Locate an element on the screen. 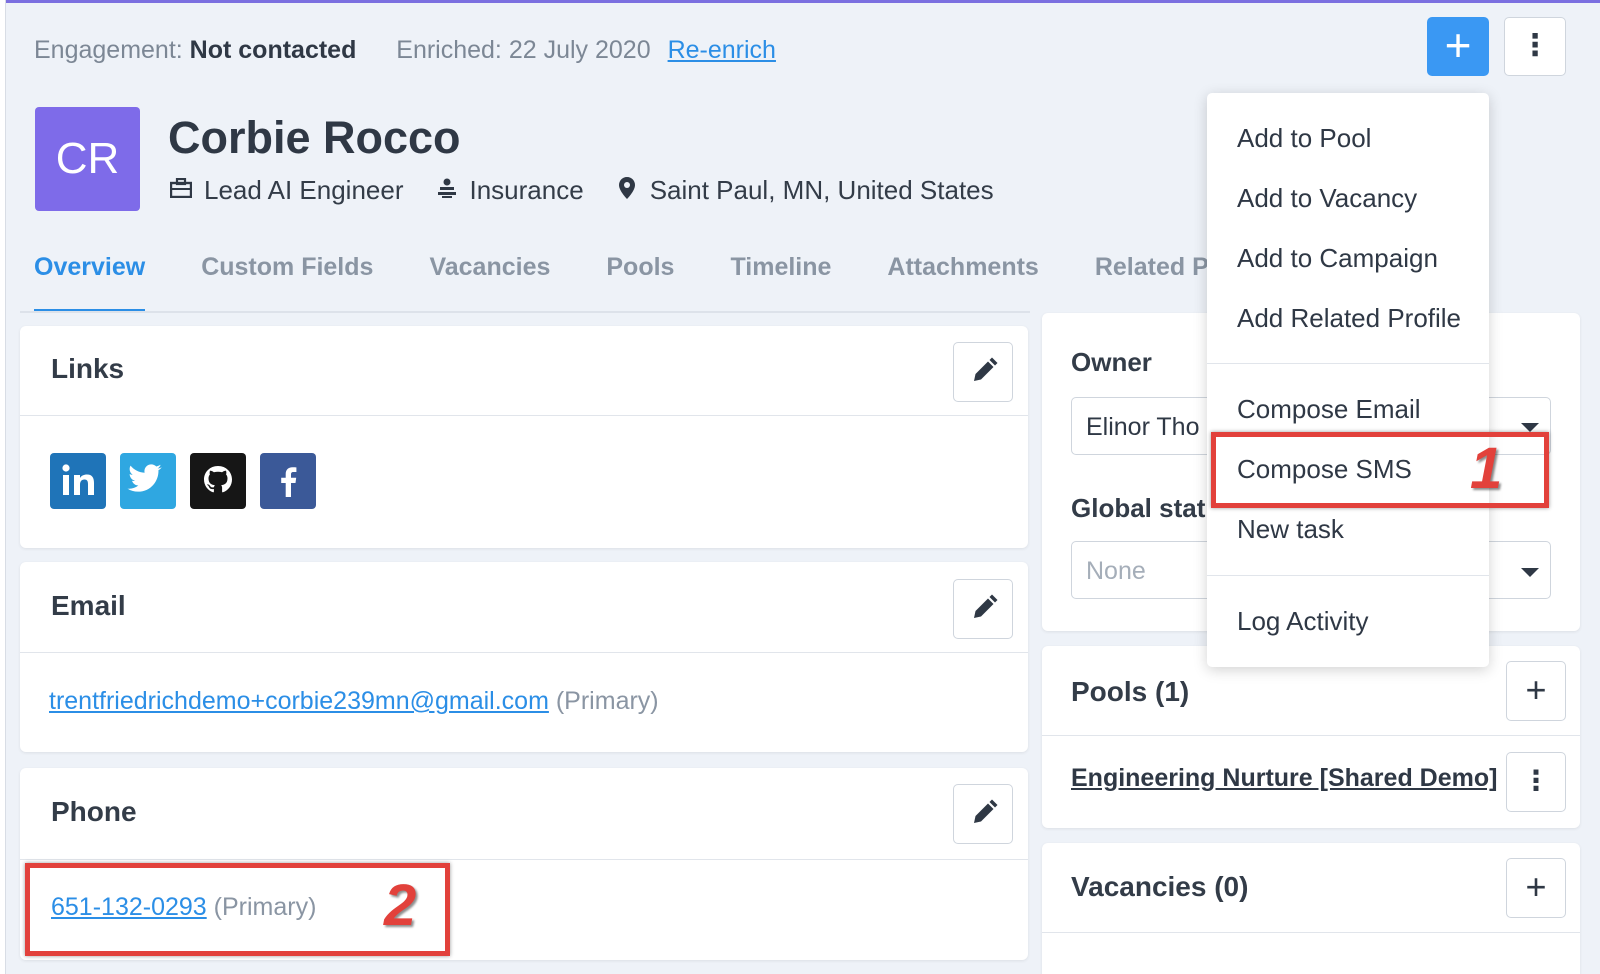 The height and width of the screenshot is (974, 1600). menu-item-add-to-pool: Add to Pool is located at coordinates (1304, 138).